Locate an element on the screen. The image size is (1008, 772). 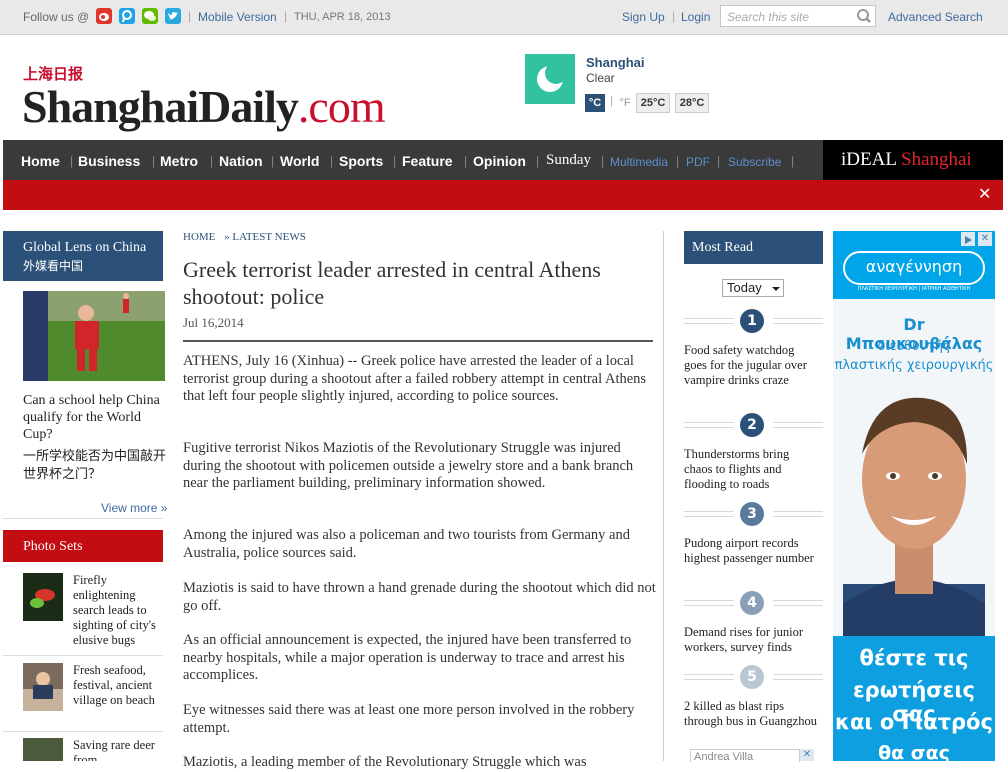
weather-city: Shanghai is located at coordinates (615, 62).